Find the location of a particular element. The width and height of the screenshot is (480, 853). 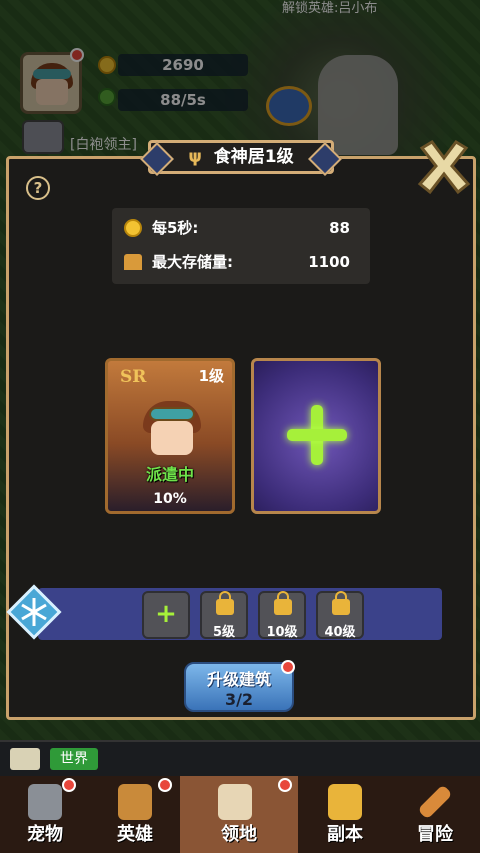

chat-bar: 世界 is located at coordinates (240, 758).